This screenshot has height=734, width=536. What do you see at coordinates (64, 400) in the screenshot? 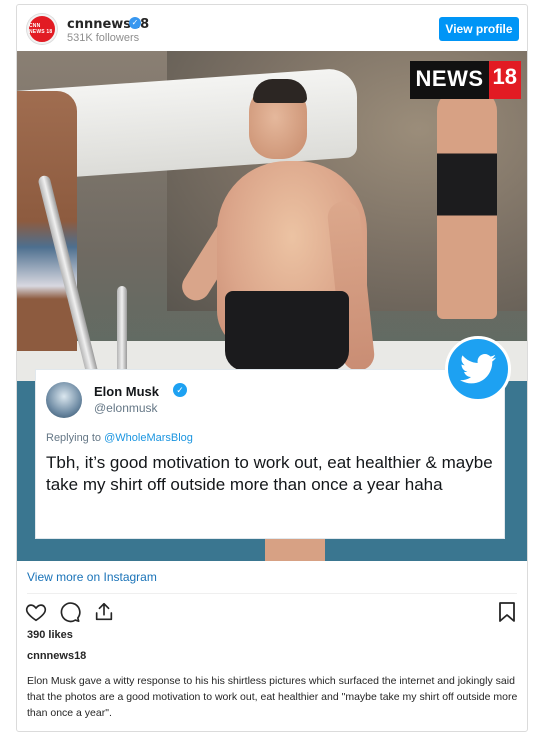
I see `tweet-avatar` at bounding box center [64, 400].